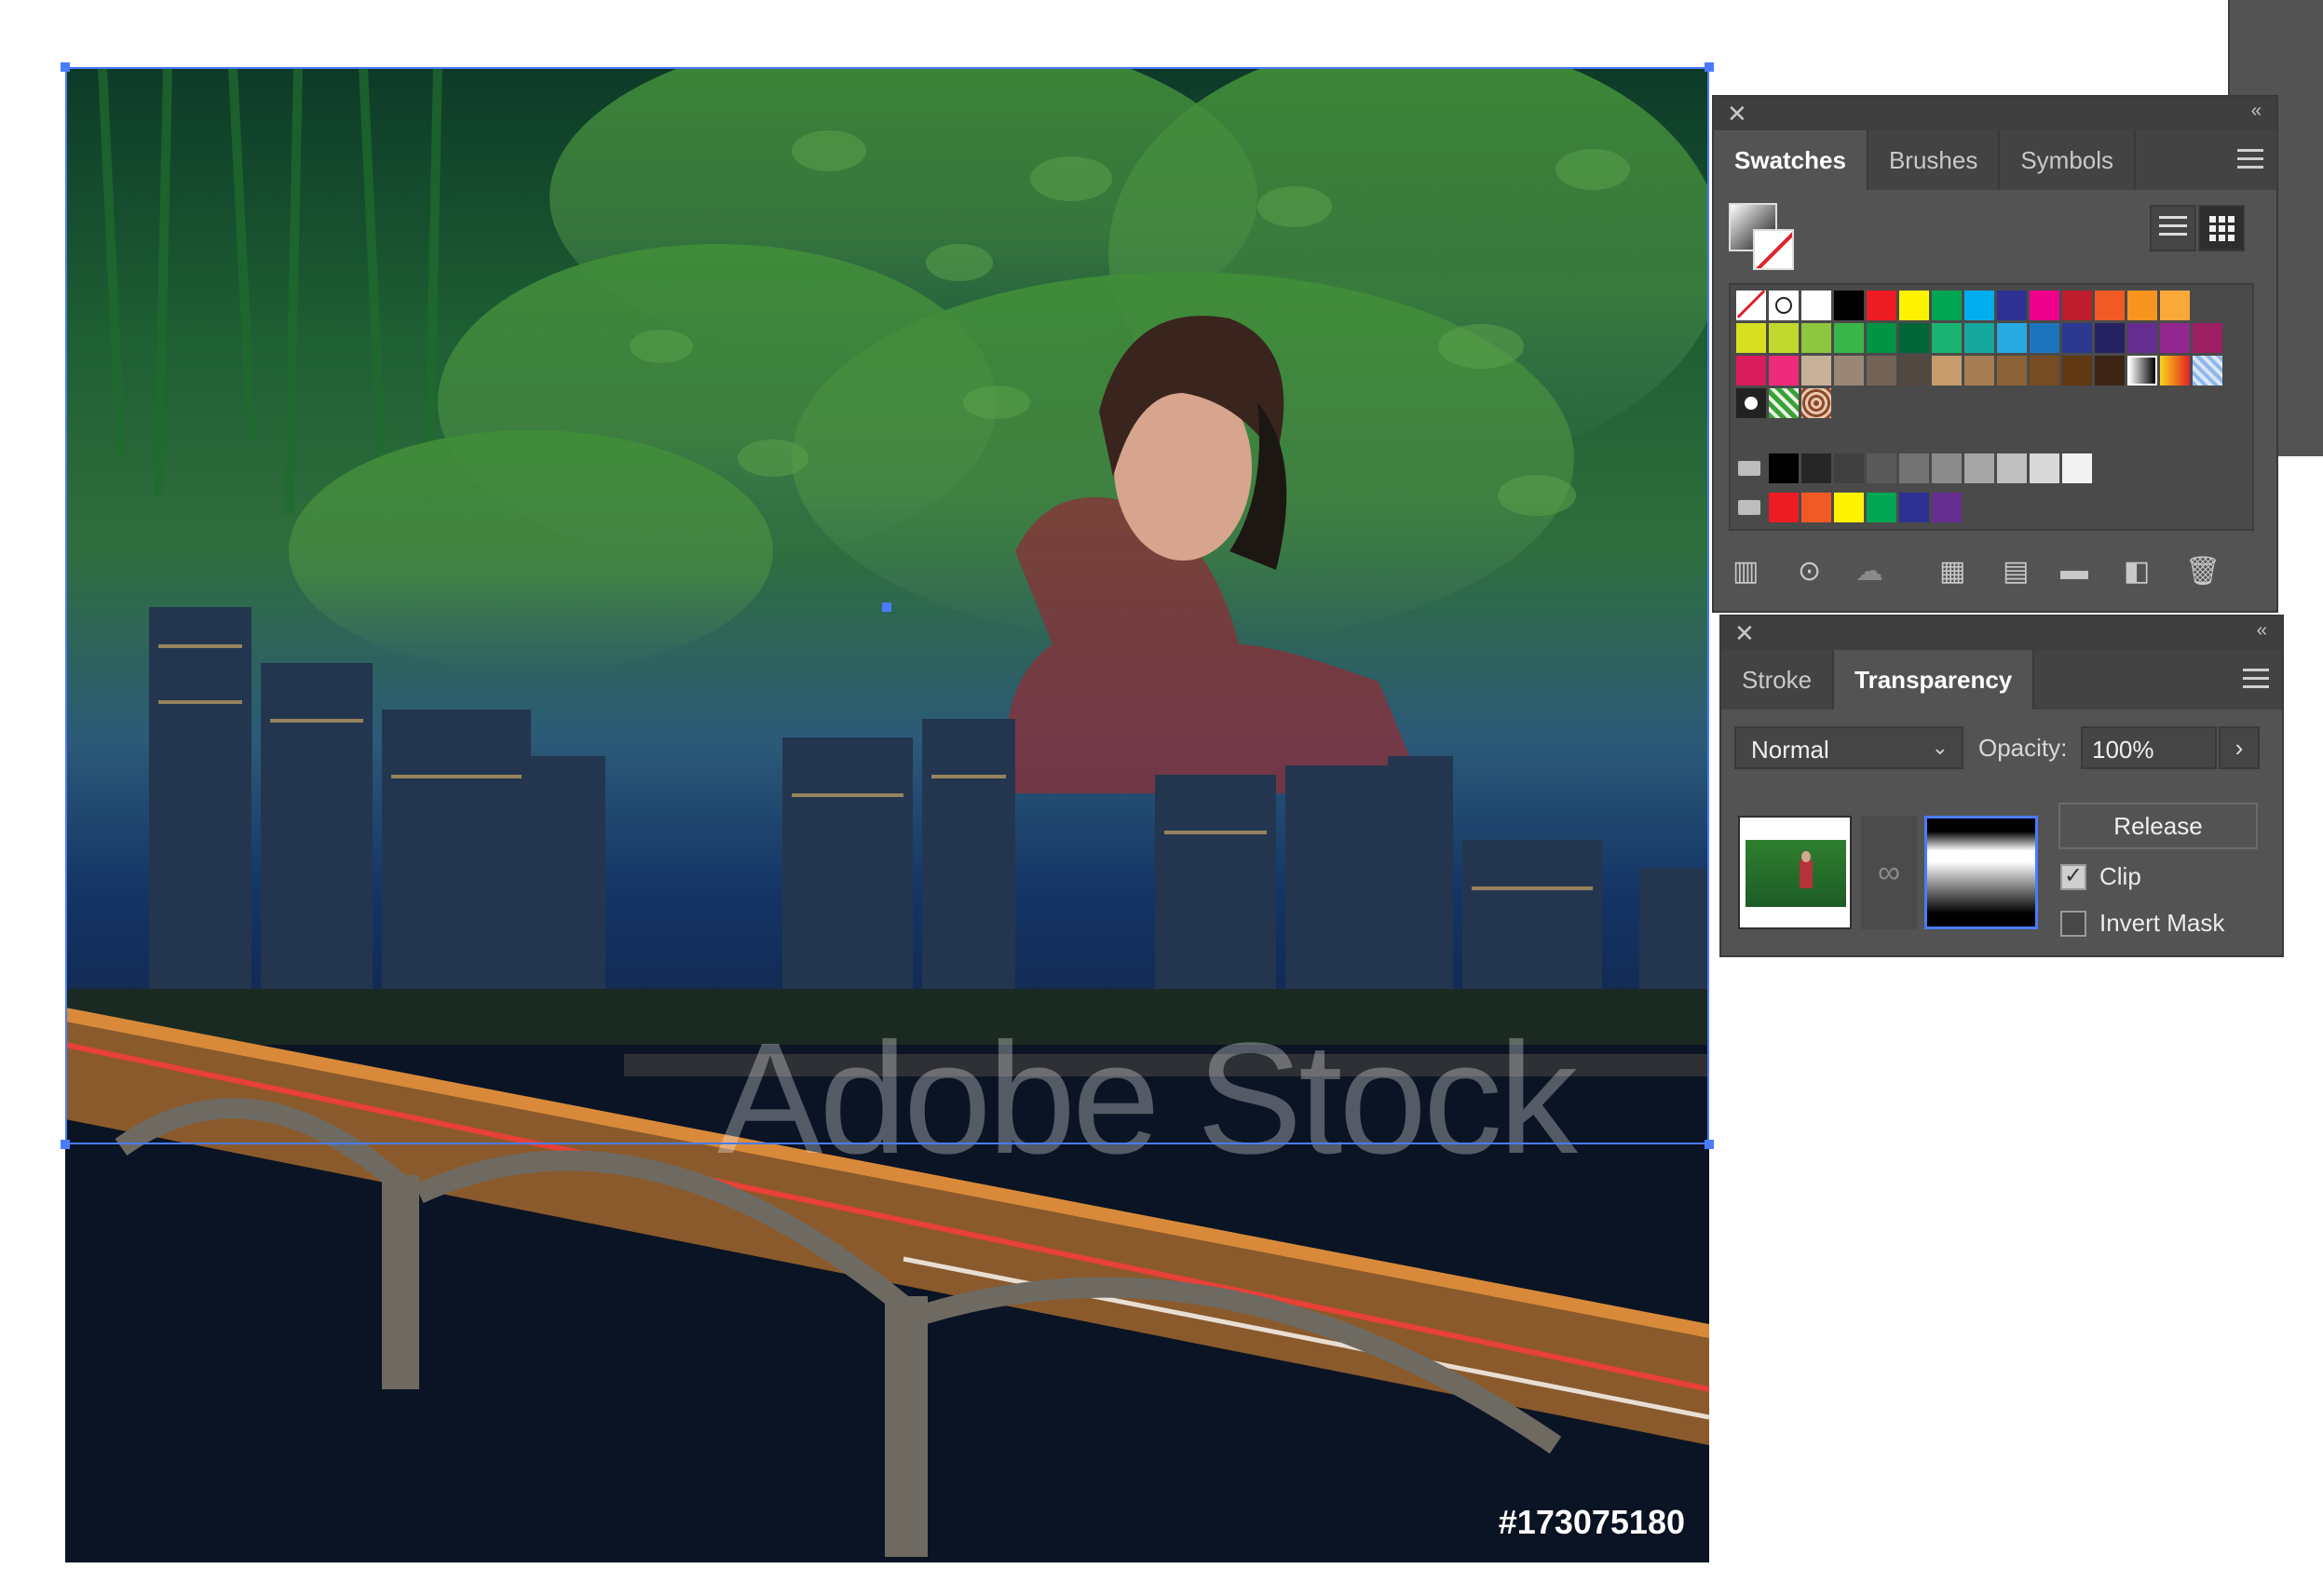 This screenshot has width=2323, height=1596. I want to click on stroke-none-swatch, so click(1773, 249).